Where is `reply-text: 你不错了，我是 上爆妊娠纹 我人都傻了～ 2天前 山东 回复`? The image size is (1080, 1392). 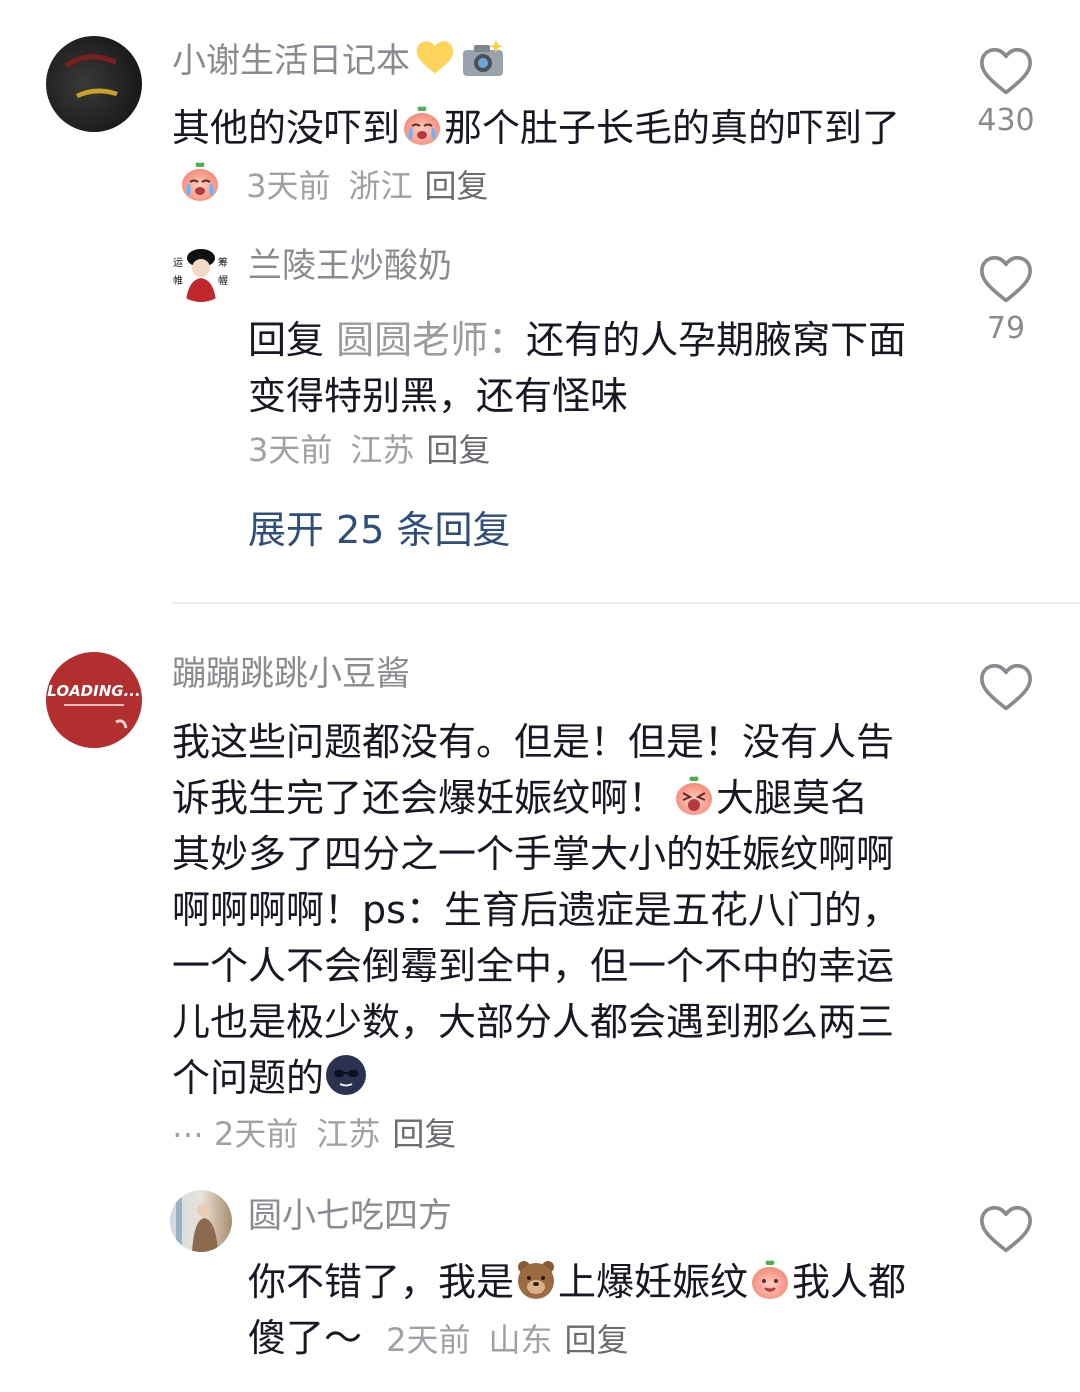
reply-text: 你不错了，我是 上爆妊娠纹 我人都傻了～ 2天前 山东 回复 is located at coordinates (578, 1311).